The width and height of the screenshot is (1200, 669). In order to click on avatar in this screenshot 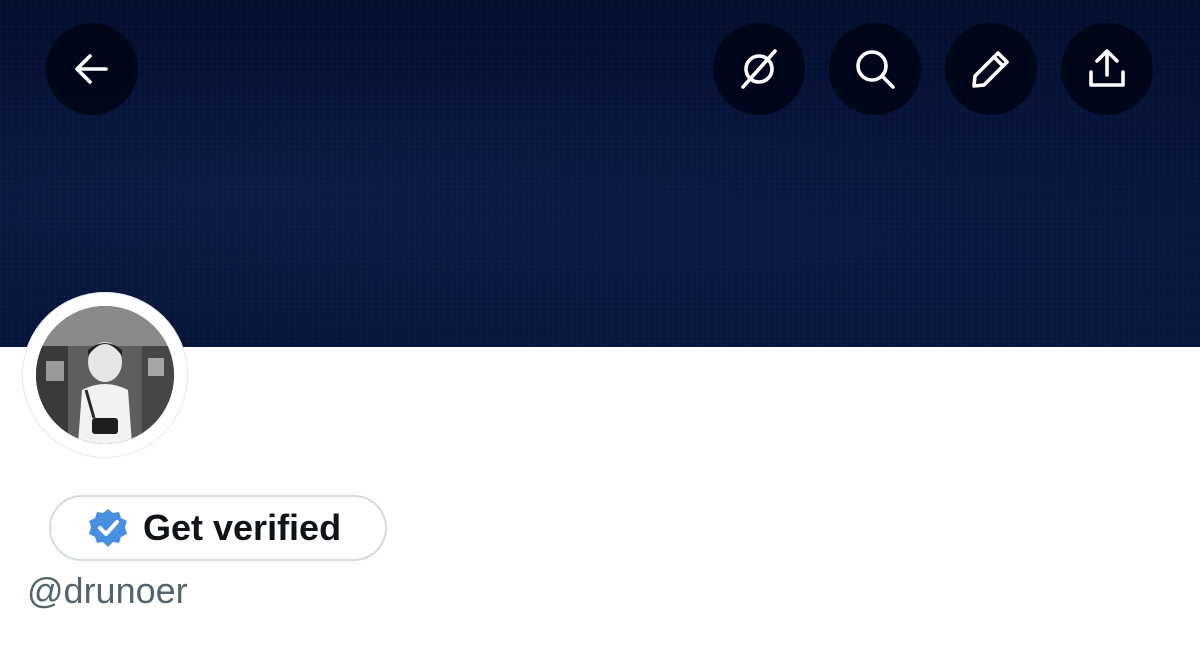, I will do `click(105, 375)`.